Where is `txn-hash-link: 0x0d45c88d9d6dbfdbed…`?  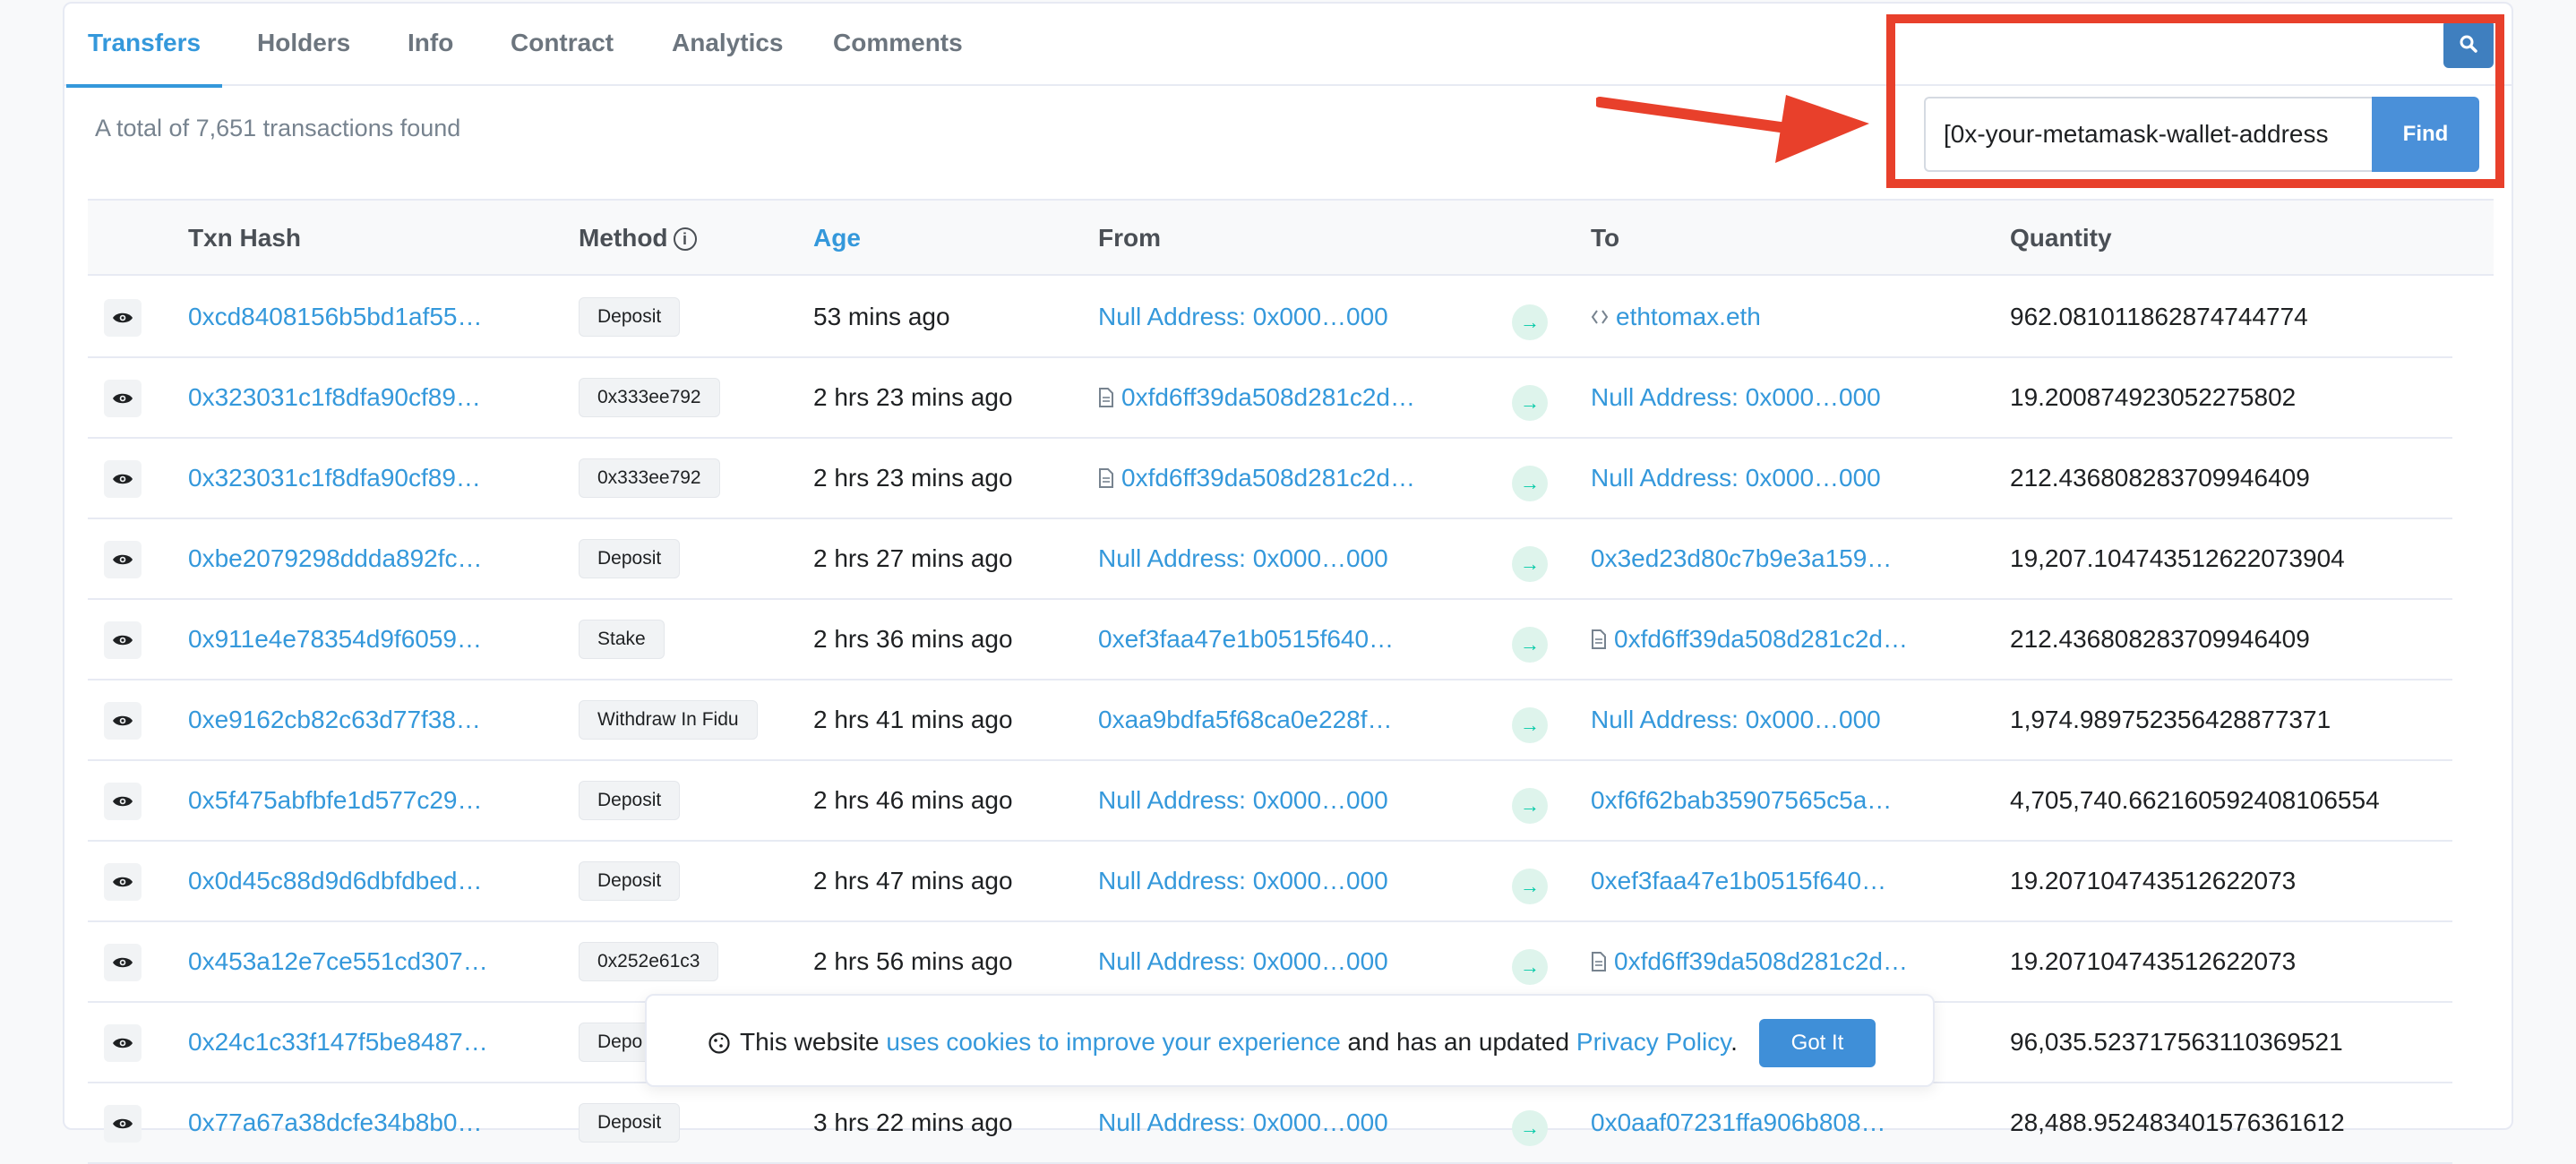
txn-hash-link: 0x0d45c88d9d6dbfdbed… is located at coordinates (335, 881).